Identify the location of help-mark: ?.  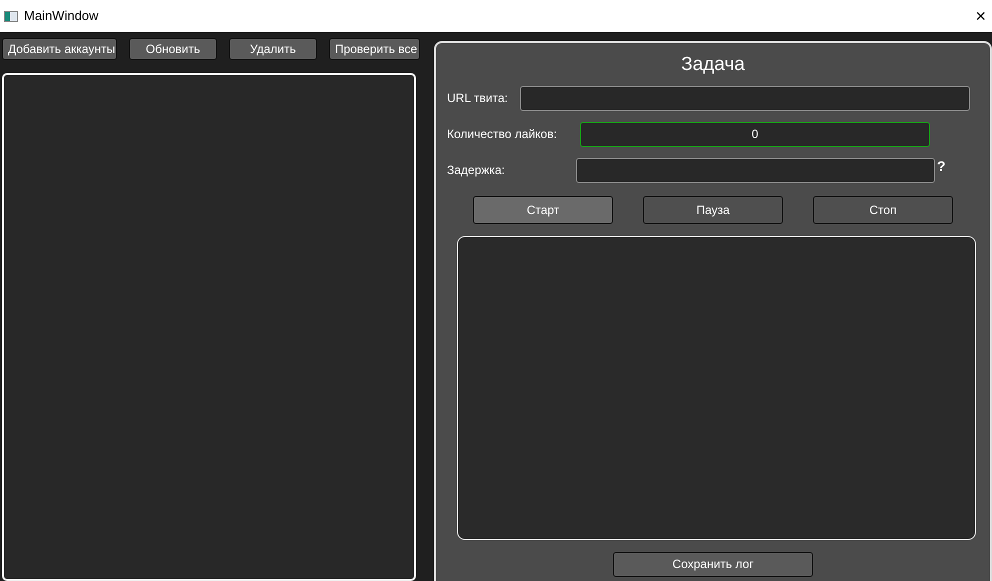
(941, 166).